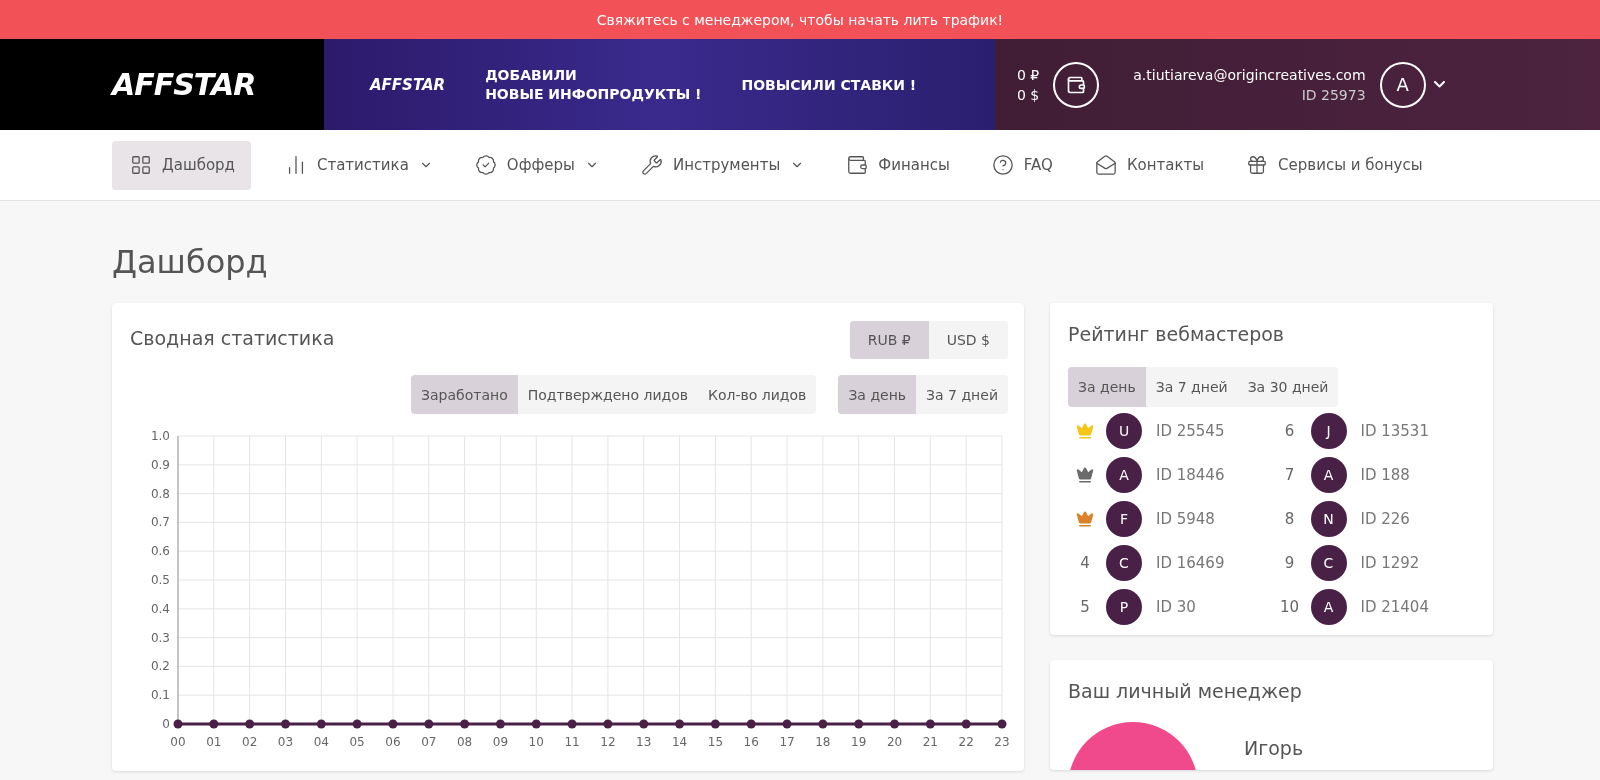 Image resolution: width=1600 pixels, height=780 pixels. What do you see at coordinates (1124, 519) in the screenshot?
I see `avatar: F` at bounding box center [1124, 519].